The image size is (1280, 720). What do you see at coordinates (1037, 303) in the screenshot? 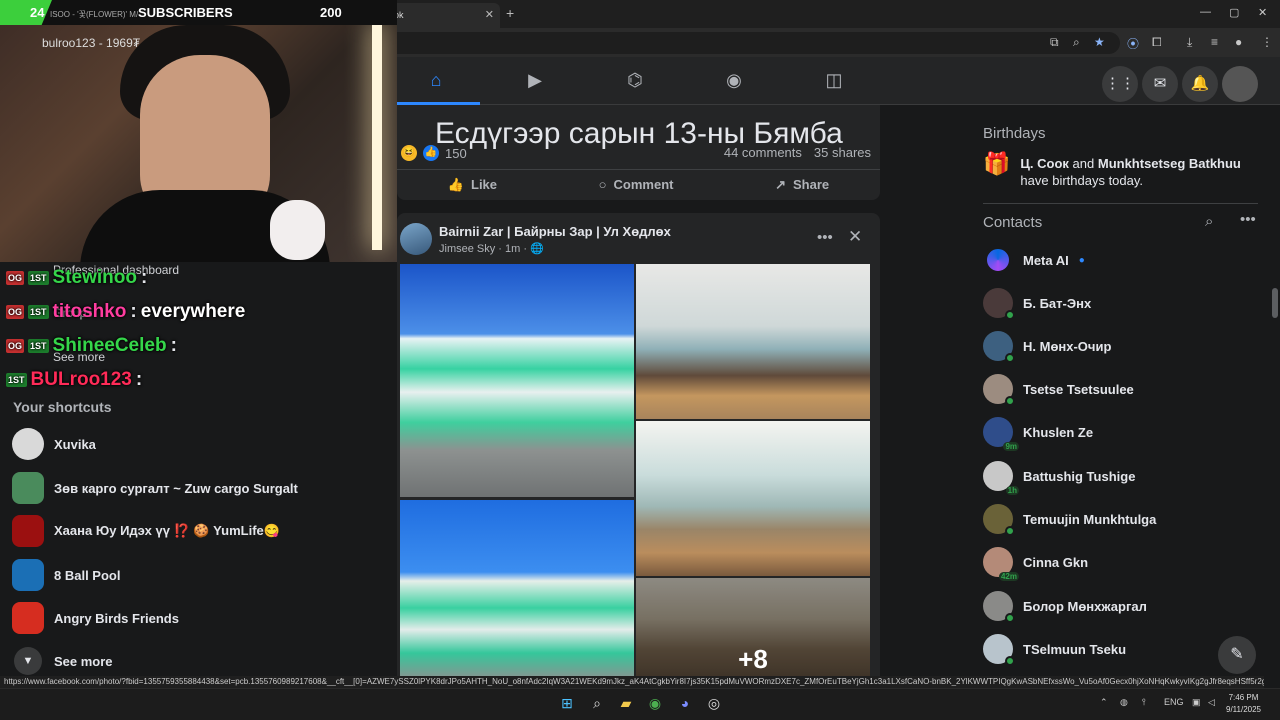
I see `contact-item: Б. Бат-Энх` at bounding box center [1037, 303].